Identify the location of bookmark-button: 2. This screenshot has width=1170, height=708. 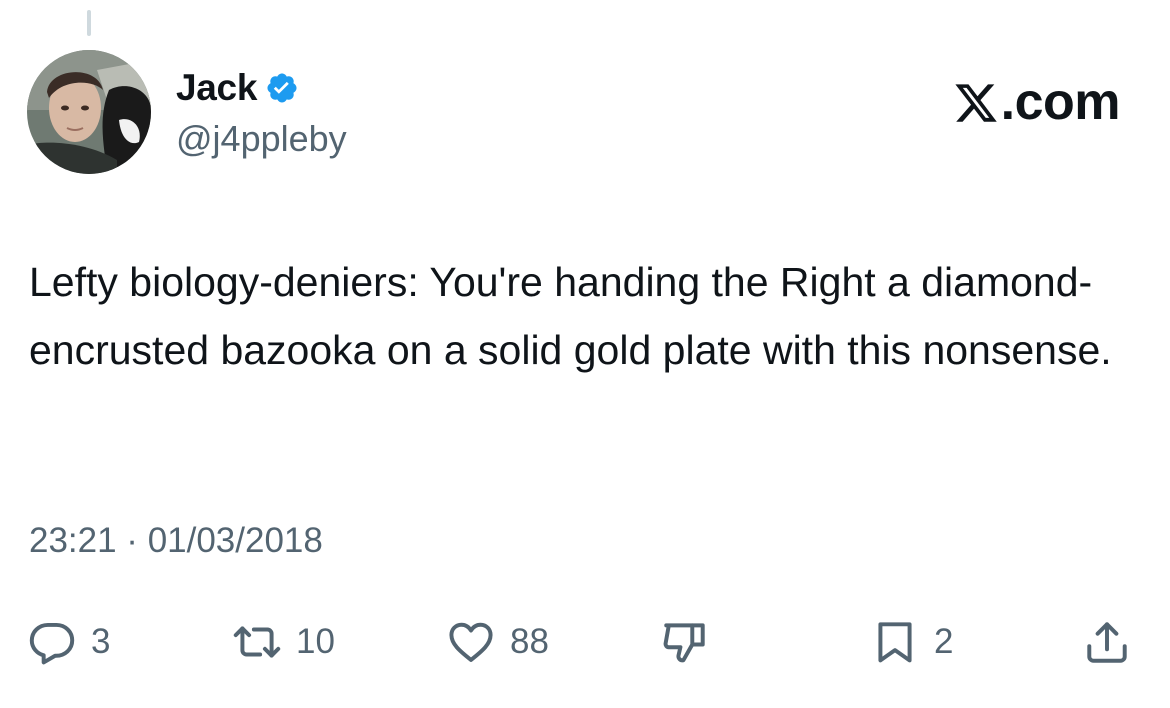
(911, 642).